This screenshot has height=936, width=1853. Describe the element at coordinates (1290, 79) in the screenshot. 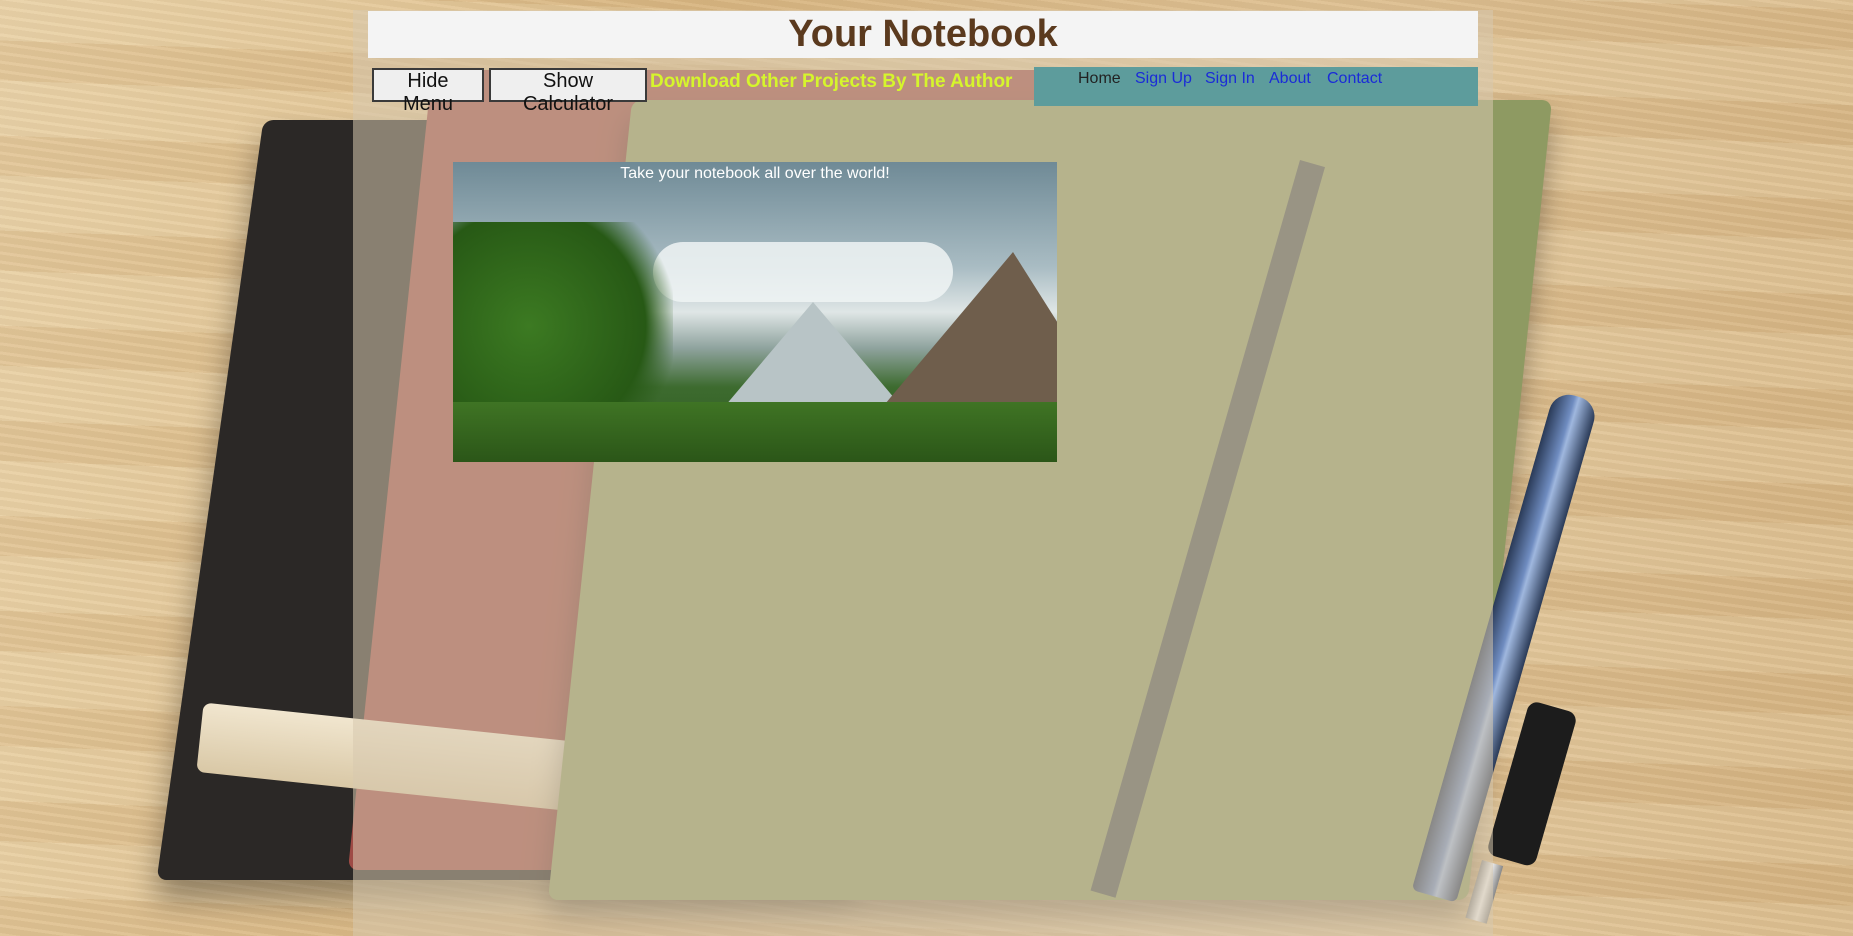

I see `nav-item-about: About` at that location.